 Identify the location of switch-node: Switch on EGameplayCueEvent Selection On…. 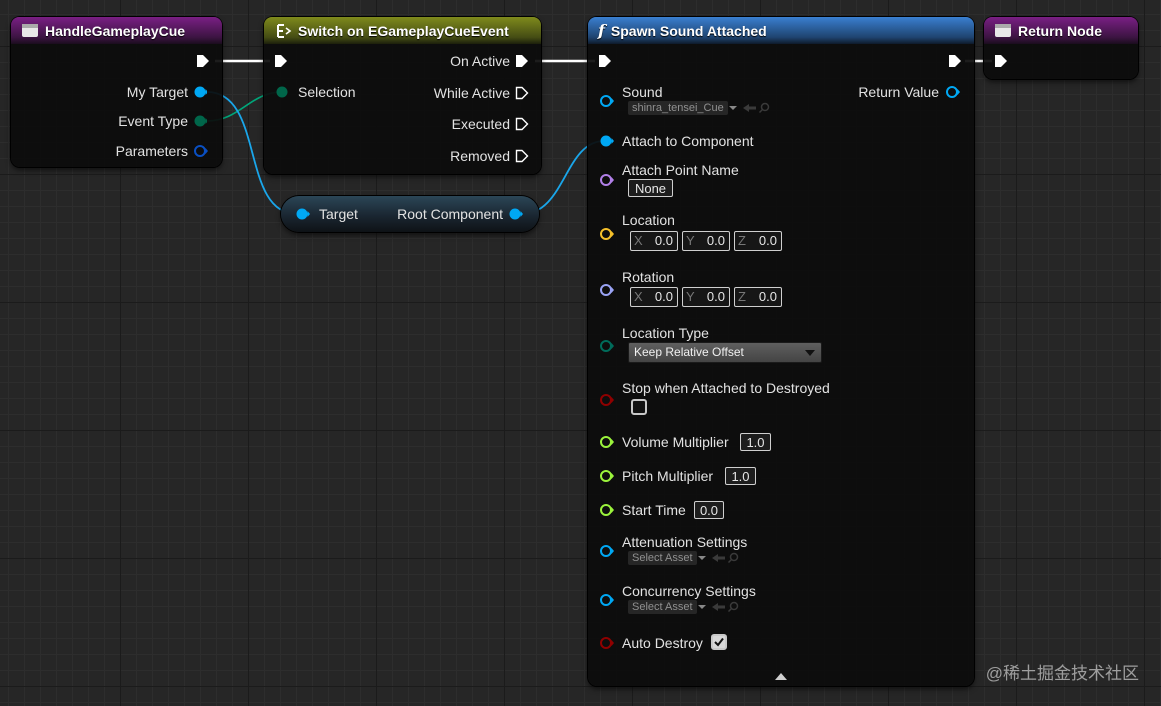
(402, 95).